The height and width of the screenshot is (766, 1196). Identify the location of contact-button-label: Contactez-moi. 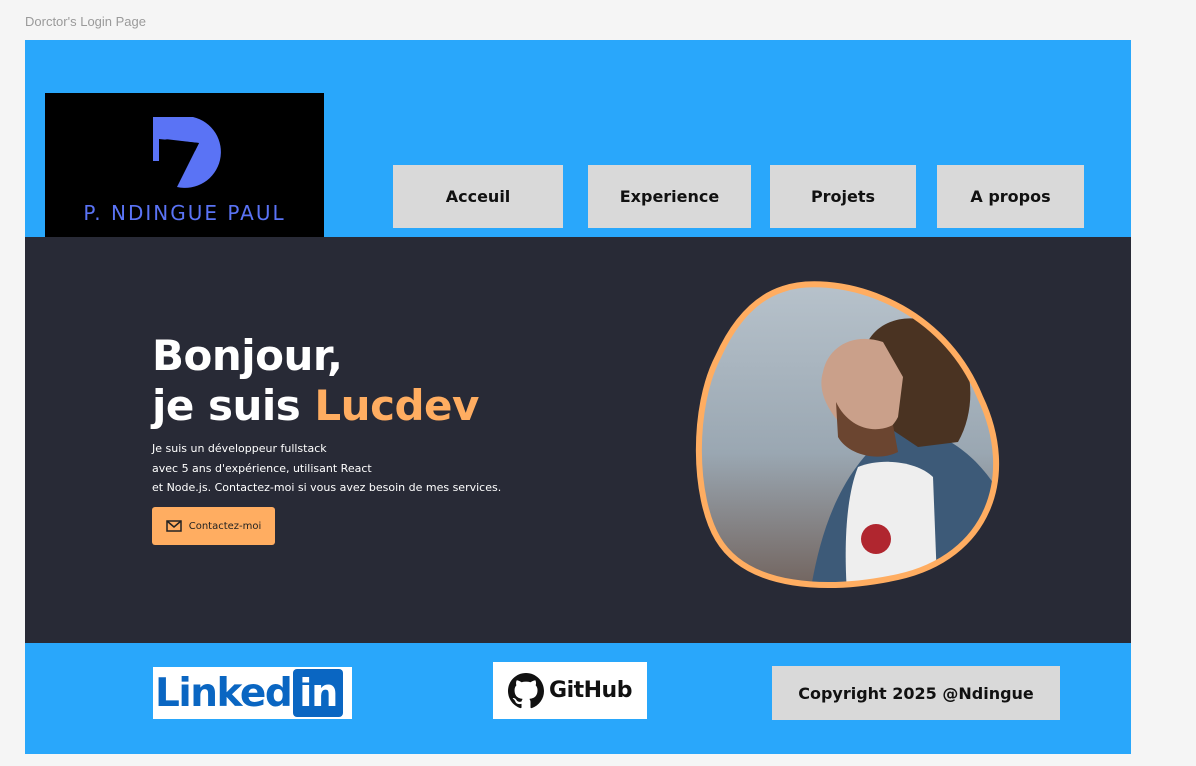
(225, 526).